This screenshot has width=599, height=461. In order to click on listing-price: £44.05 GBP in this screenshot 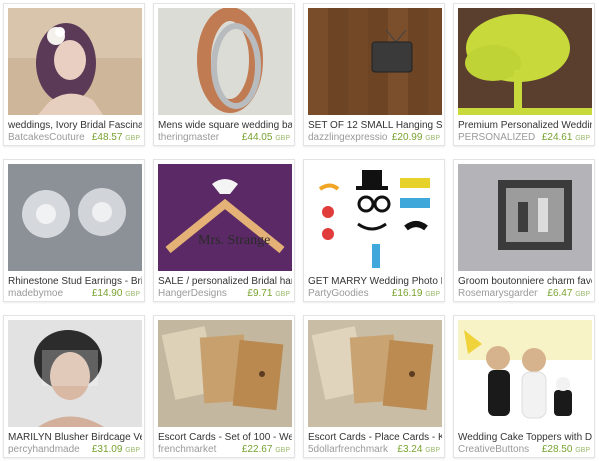, I will do `click(266, 138)`.